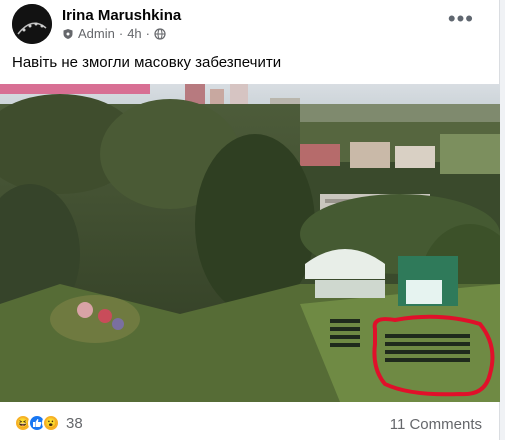  I want to click on reactions-summary: 😆 😮 38, so click(48, 423).